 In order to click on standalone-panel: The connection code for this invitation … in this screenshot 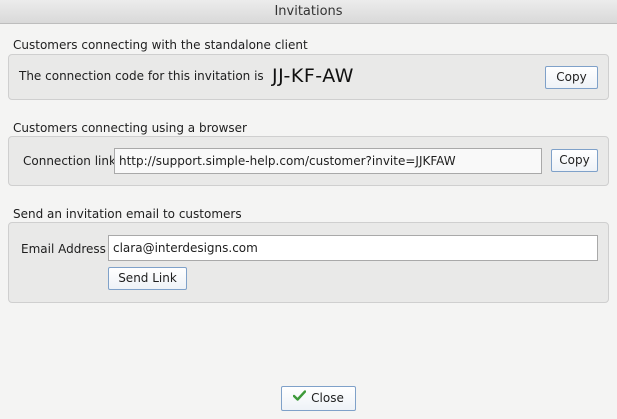, I will do `click(308, 77)`.